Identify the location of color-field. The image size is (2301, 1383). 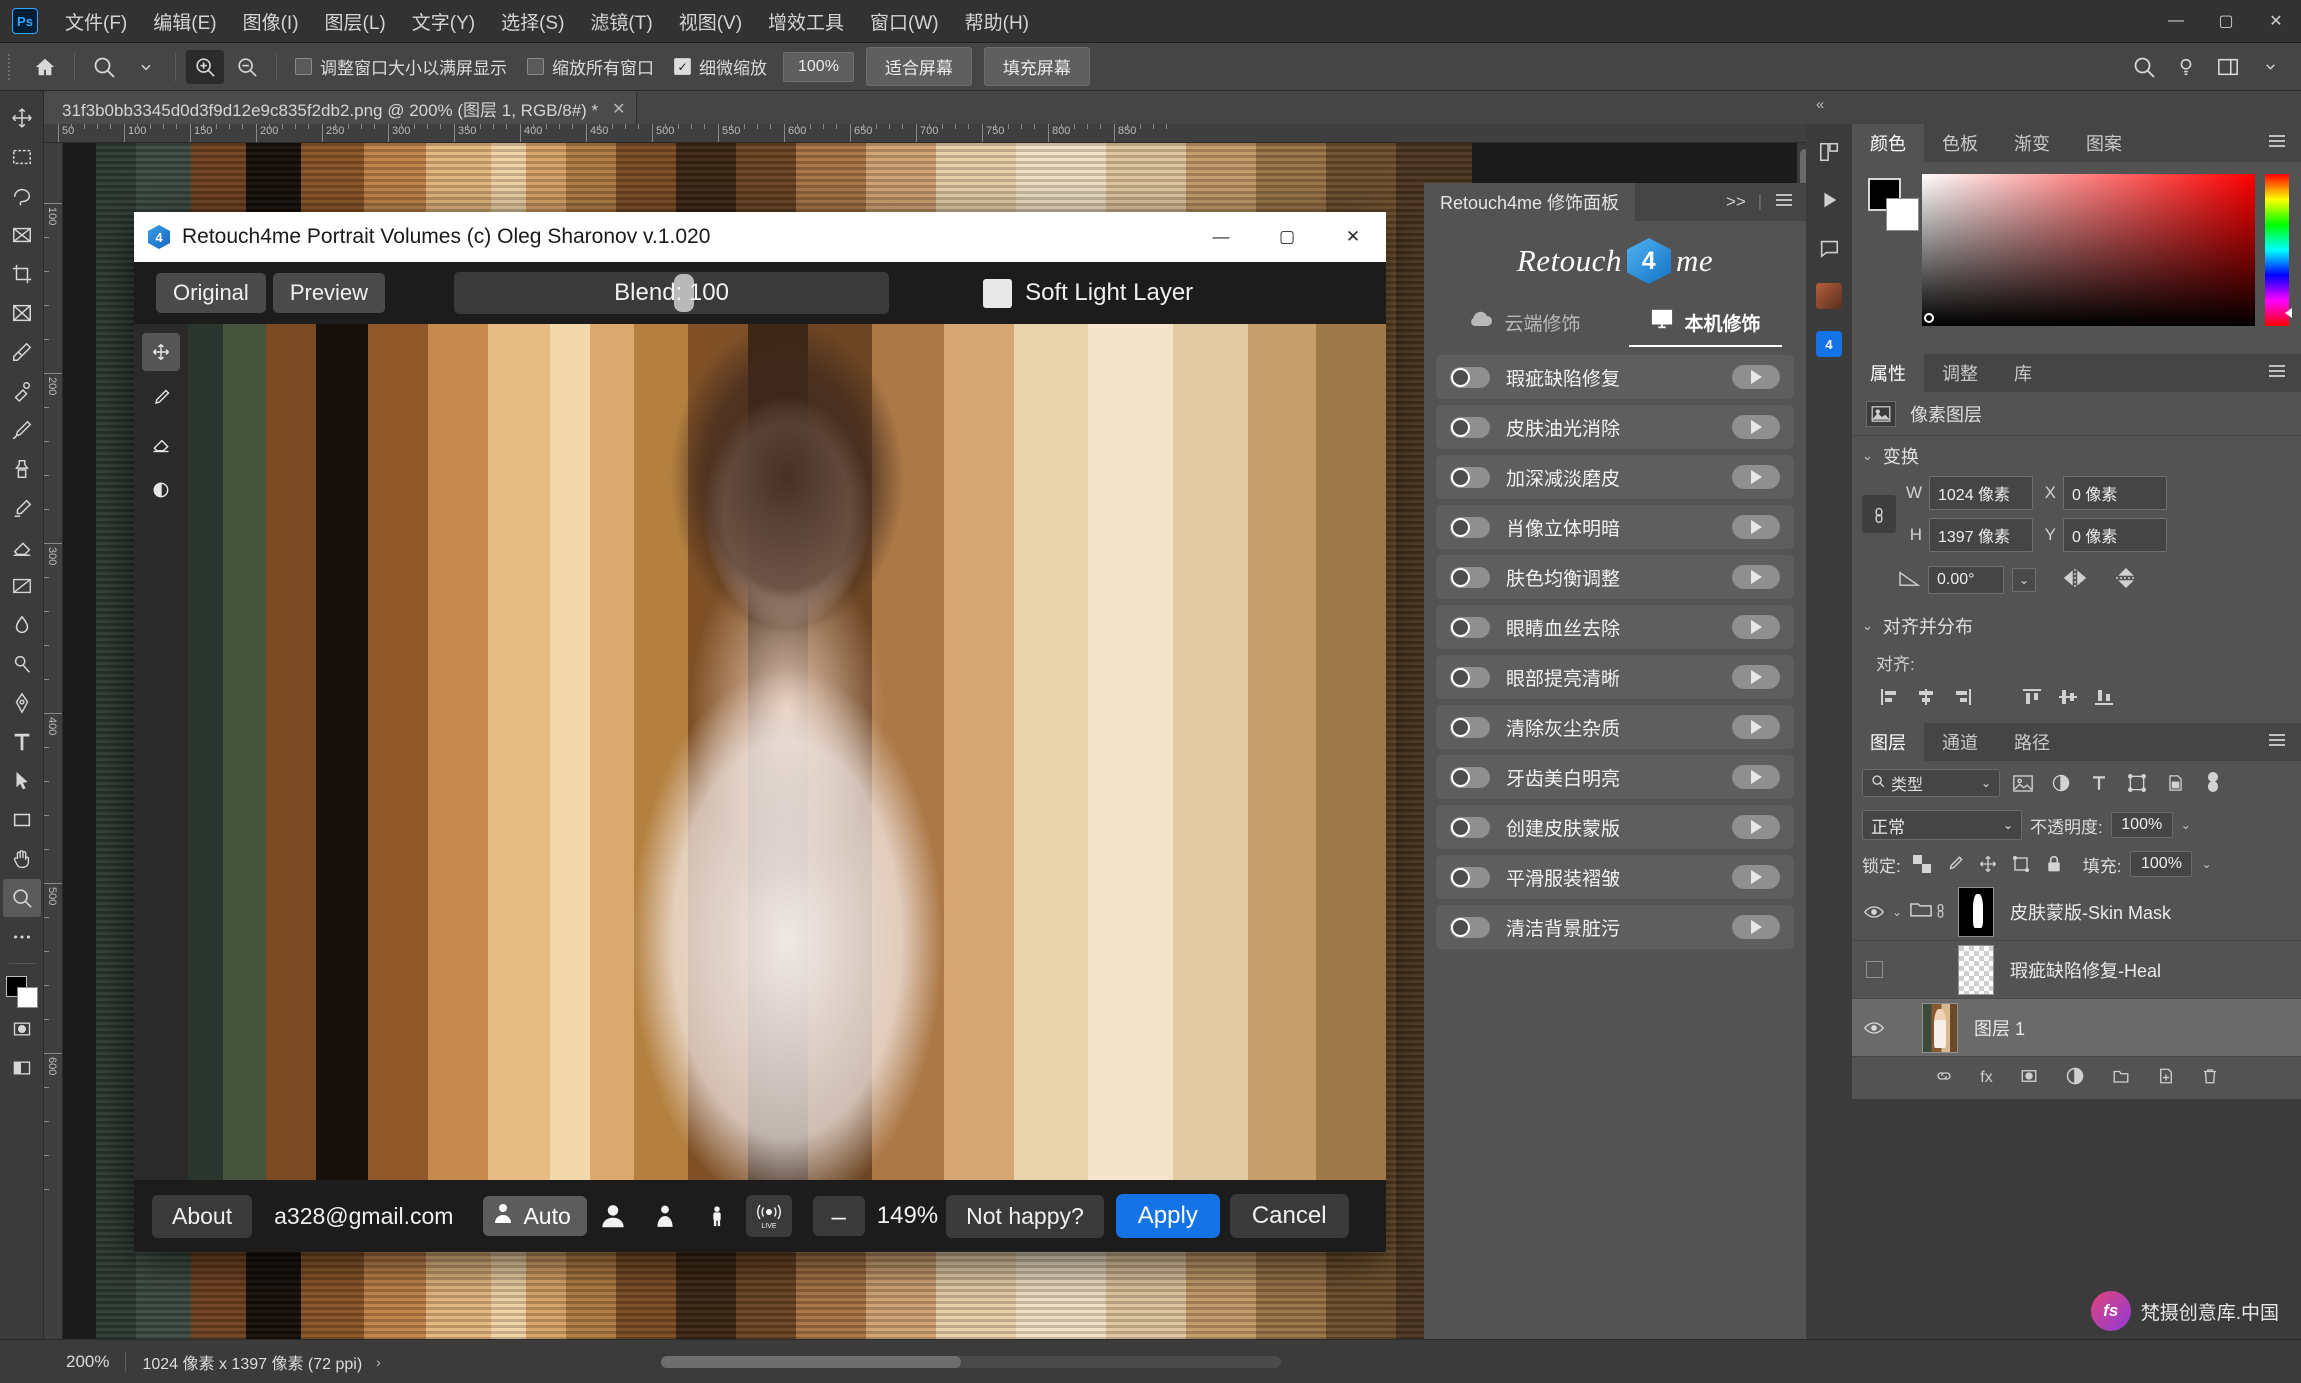
(2088, 250).